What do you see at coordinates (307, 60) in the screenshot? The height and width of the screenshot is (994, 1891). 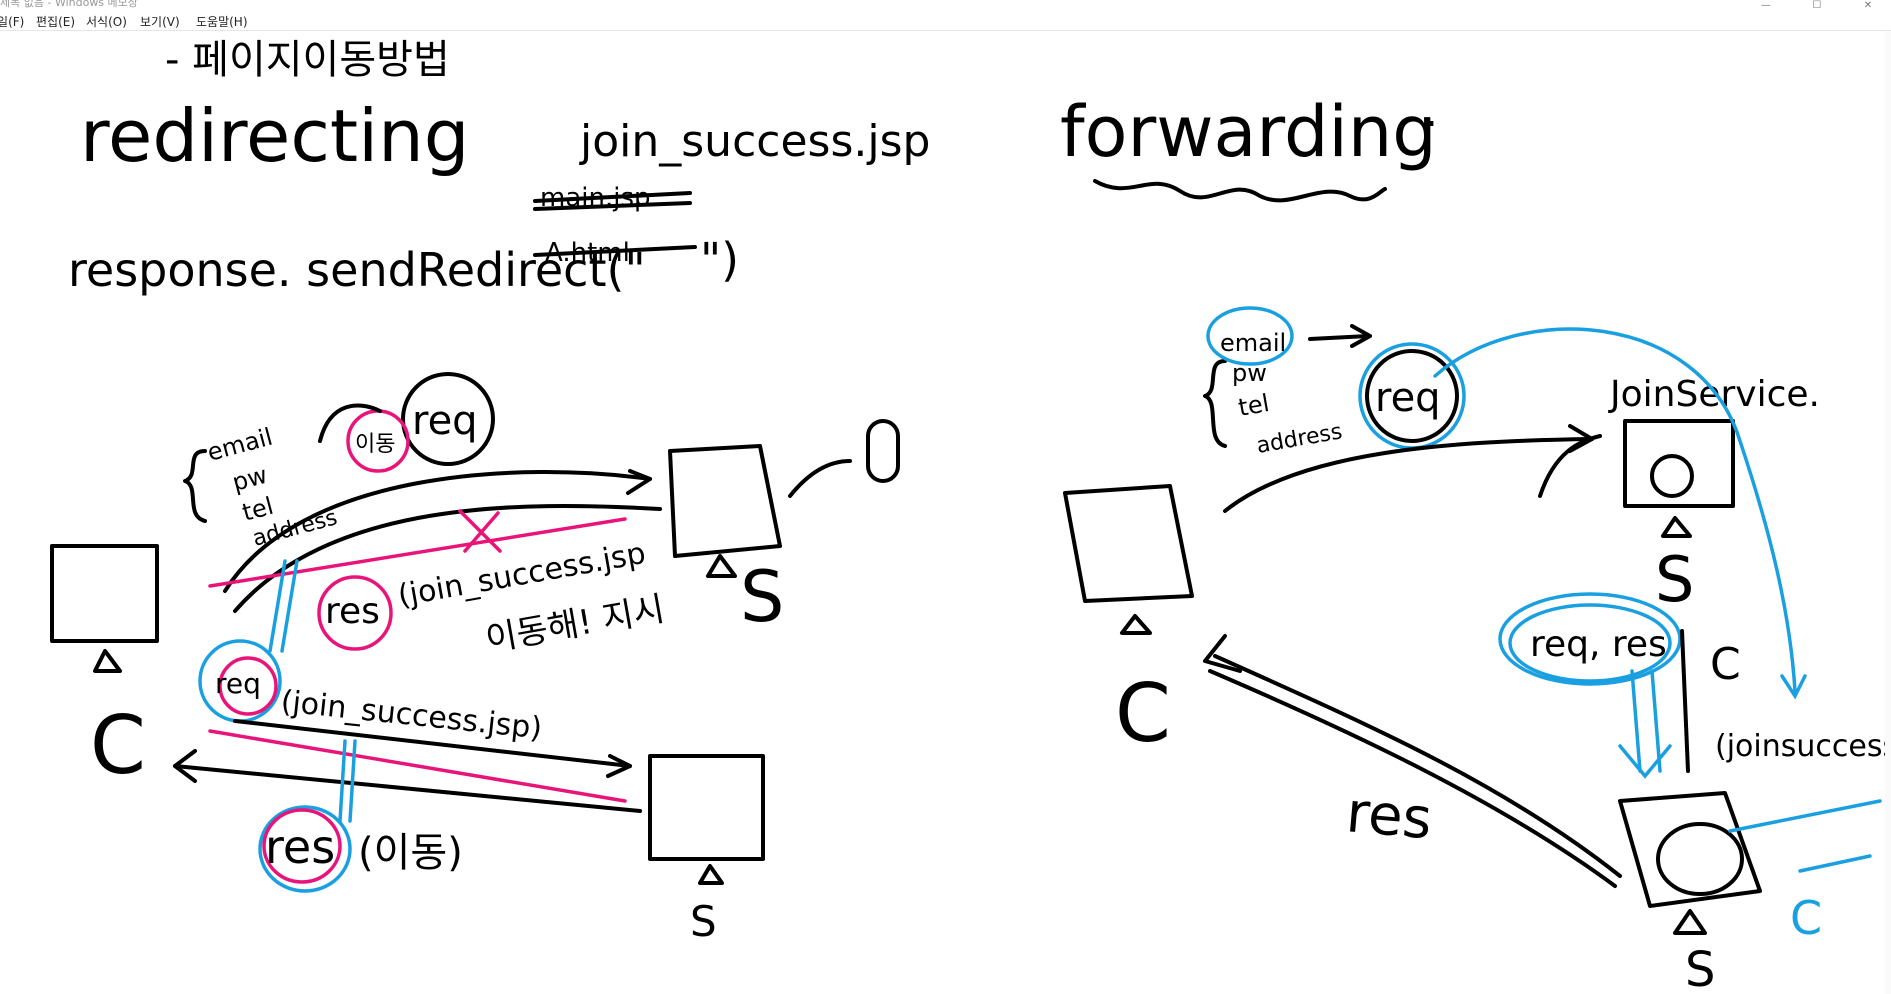 I see `heading-text: - 페이지이동방법` at bounding box center [307, 60].